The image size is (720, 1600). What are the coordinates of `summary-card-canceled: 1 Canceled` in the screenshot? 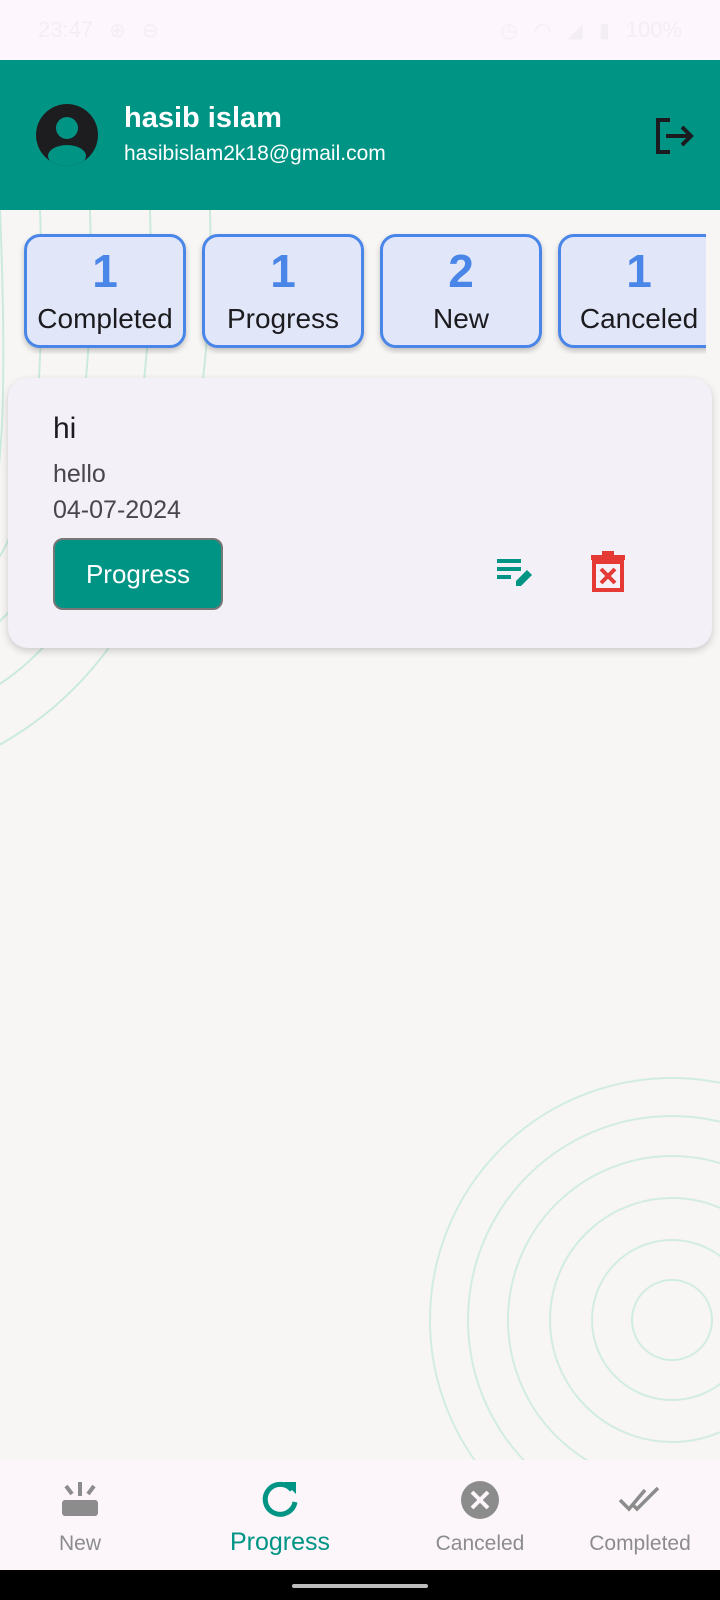 It's located at (632, 291).